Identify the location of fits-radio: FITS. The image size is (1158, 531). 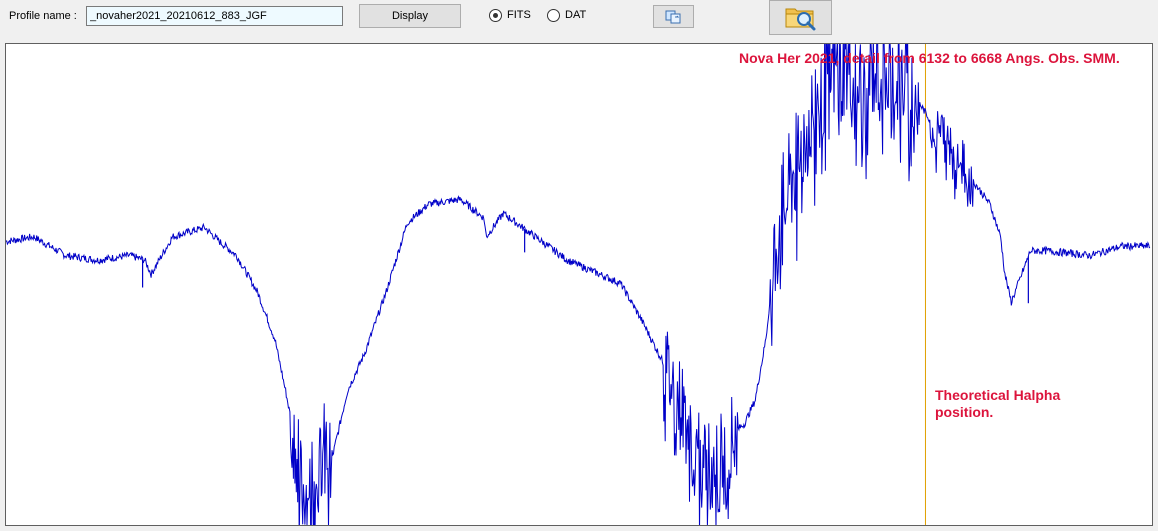
(519, 16).